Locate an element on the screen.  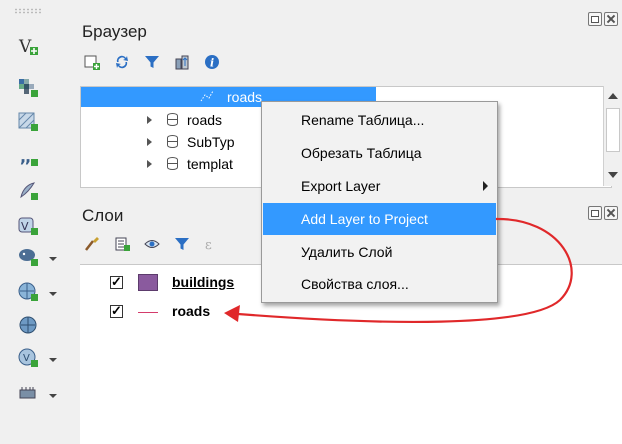
collapse-all-icon is located at coordinates (182, 62).